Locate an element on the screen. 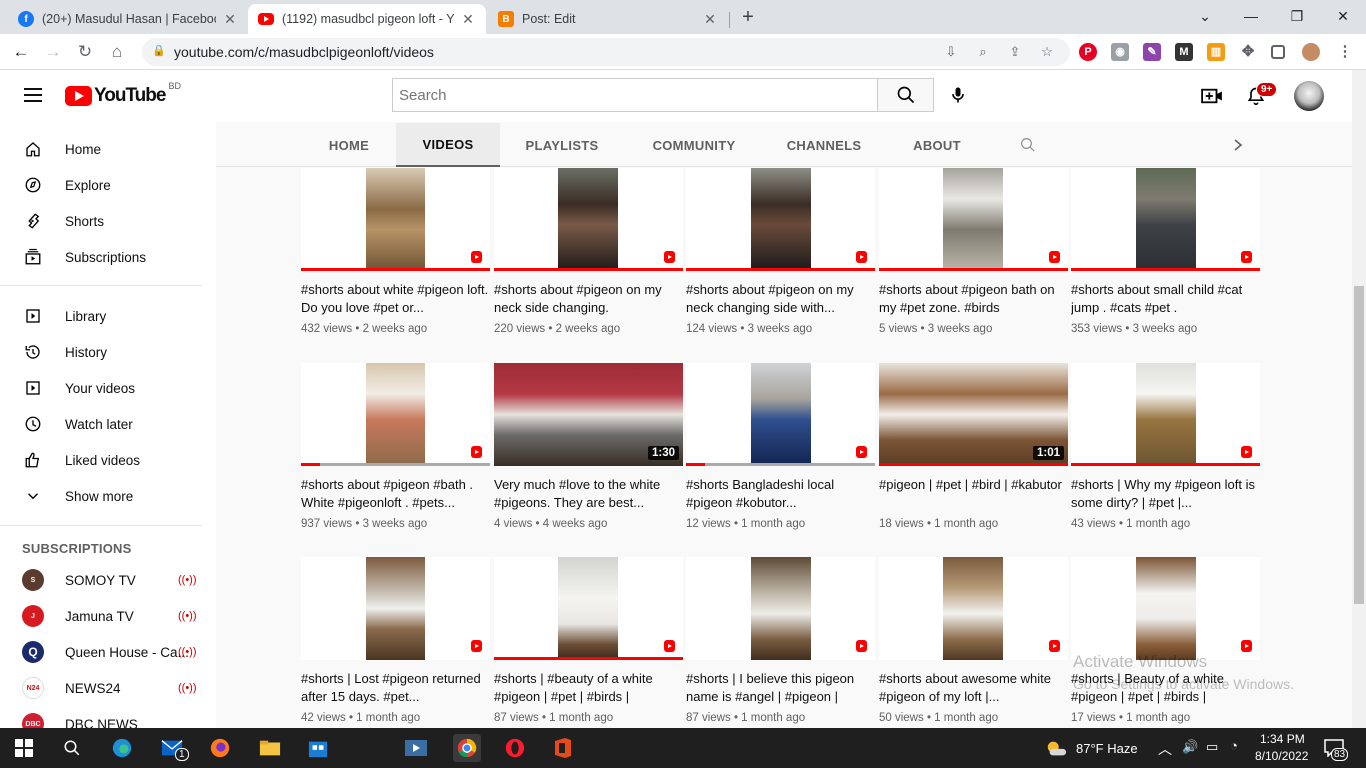 This screenshot has height=768, width=1366. install-icon: ⇩ is located at coordinates (951, 52).